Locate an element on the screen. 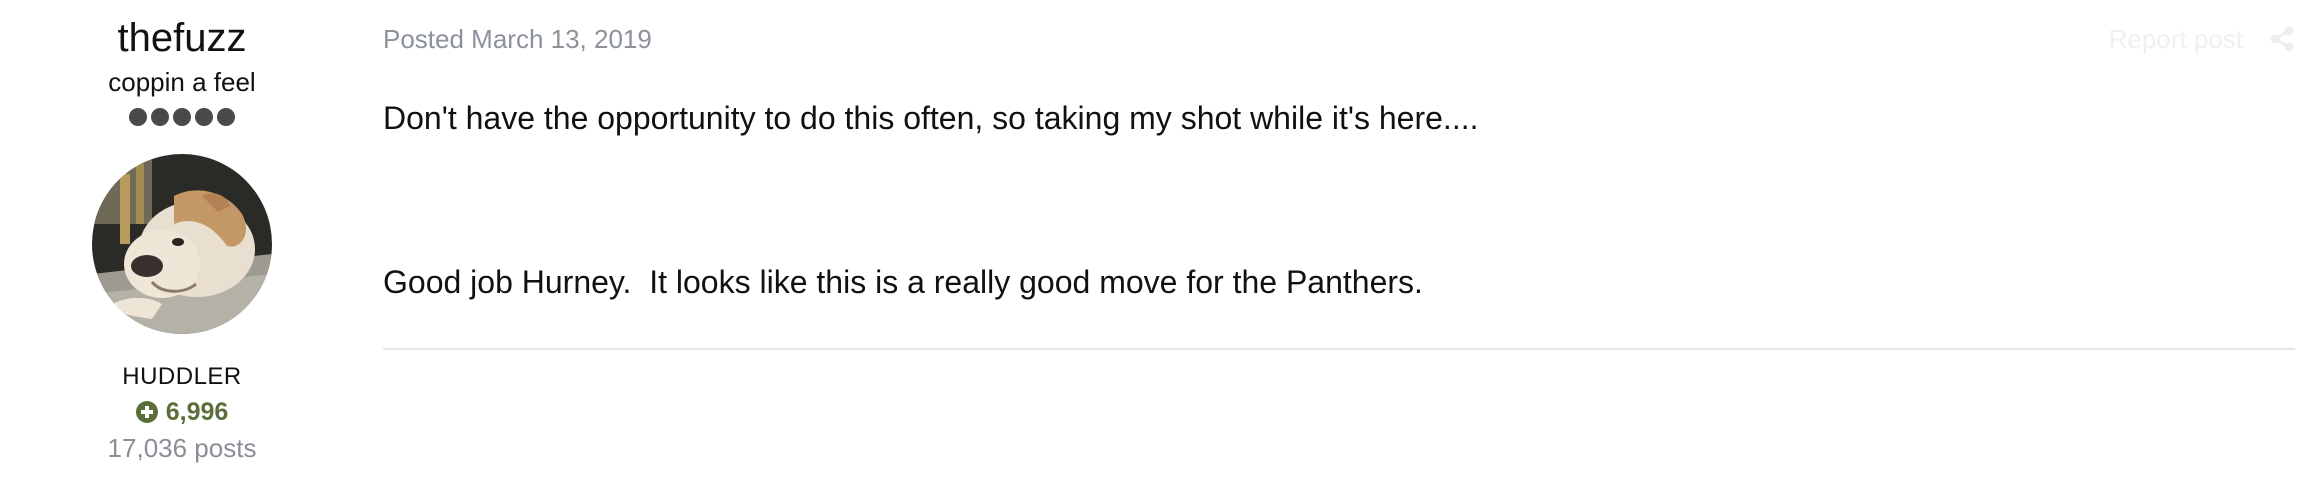 Image resolution: width=2316 pixels, height=504 pixels. author-title: coppin a feel is located at coordinates (182, 82).